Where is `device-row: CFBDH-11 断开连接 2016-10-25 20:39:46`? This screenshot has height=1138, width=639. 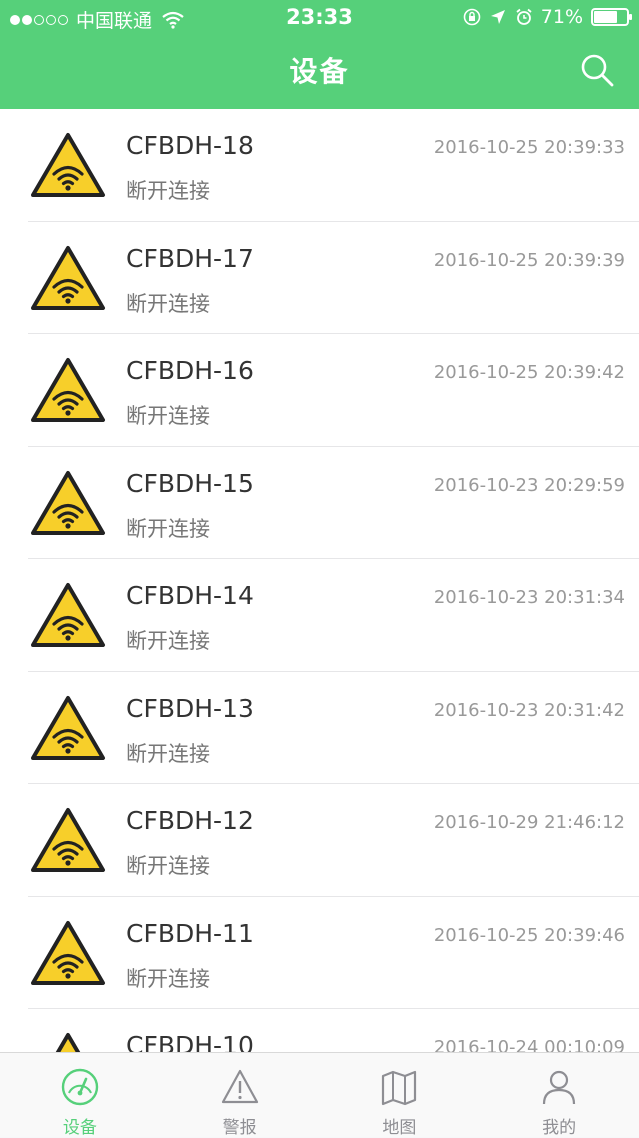
device-row: CFBDH-11 断开连接 2016-10-25 20:39:46 is located at coordinates (319, 952).